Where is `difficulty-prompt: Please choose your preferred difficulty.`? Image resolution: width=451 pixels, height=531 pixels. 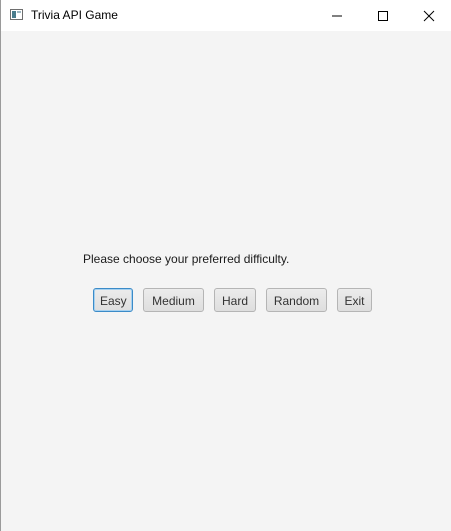 difficulty-prompt: Please choose your preferred difficulty. is located at coordinates (186, 259).